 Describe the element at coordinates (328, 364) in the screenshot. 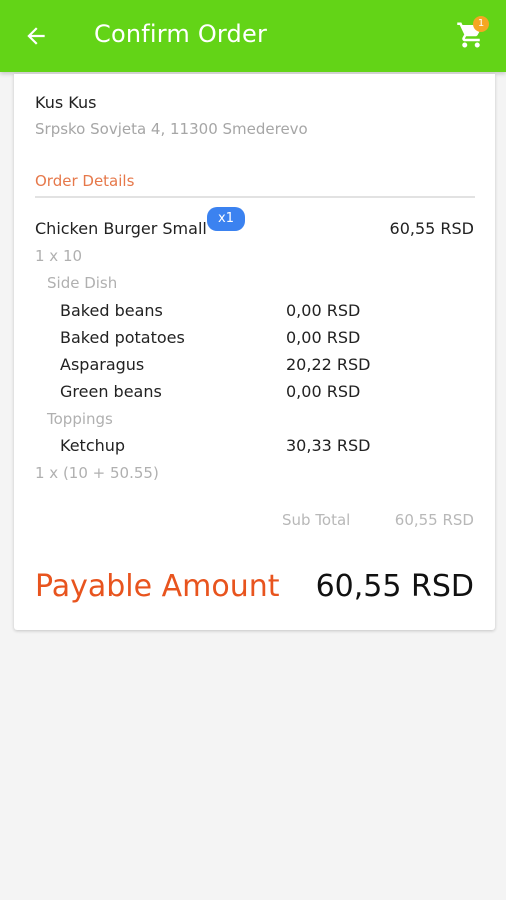

I see `option-price: 20,22 RSD` at that location.